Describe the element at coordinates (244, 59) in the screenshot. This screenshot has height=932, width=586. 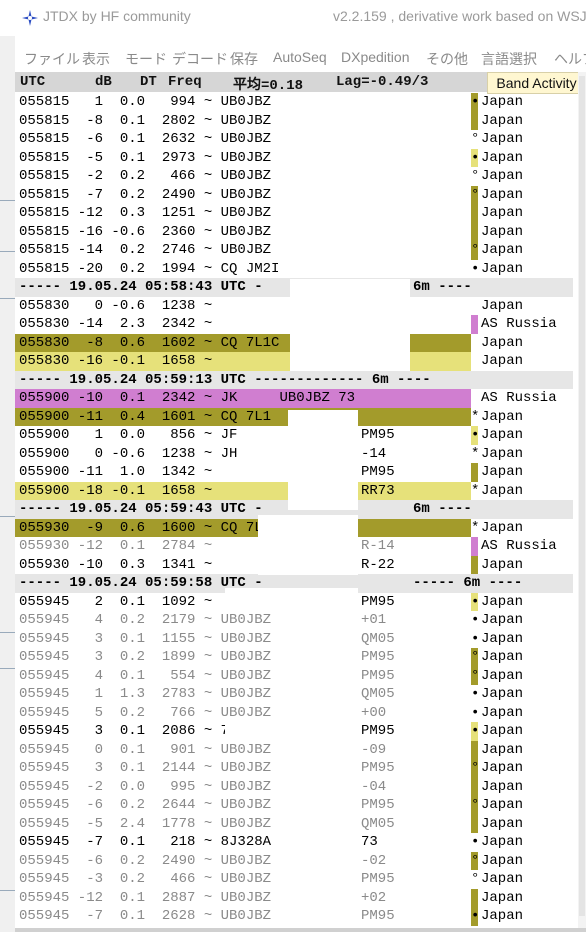
I see `menu-save: 保存` at that location.